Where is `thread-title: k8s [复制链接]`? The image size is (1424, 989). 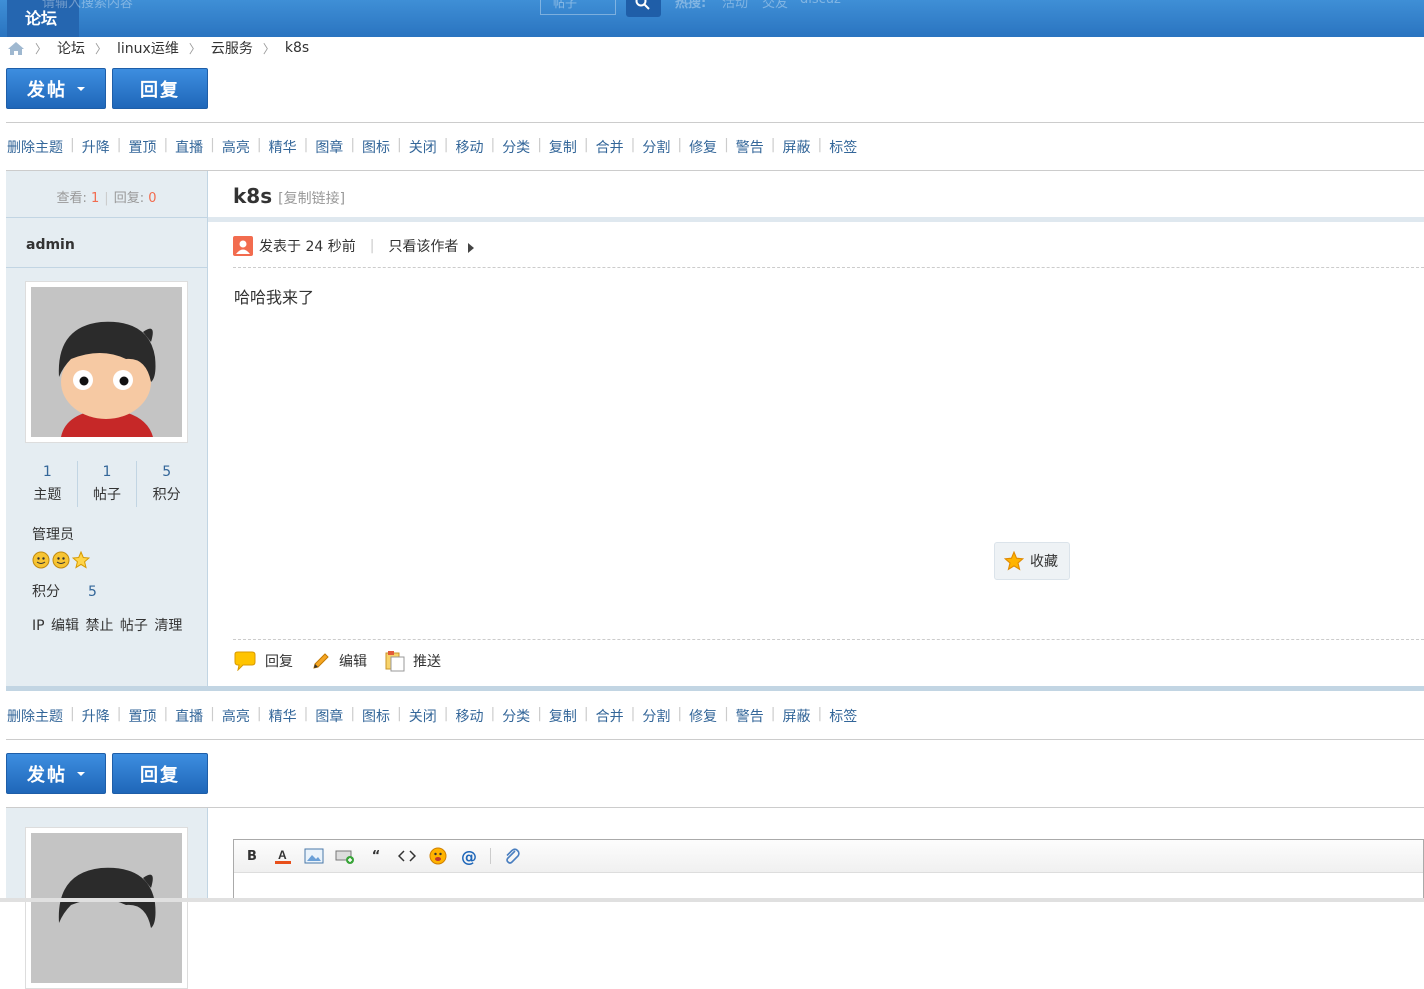
thread-title: k8s [复制链接] is located at coordinates (289, 196).